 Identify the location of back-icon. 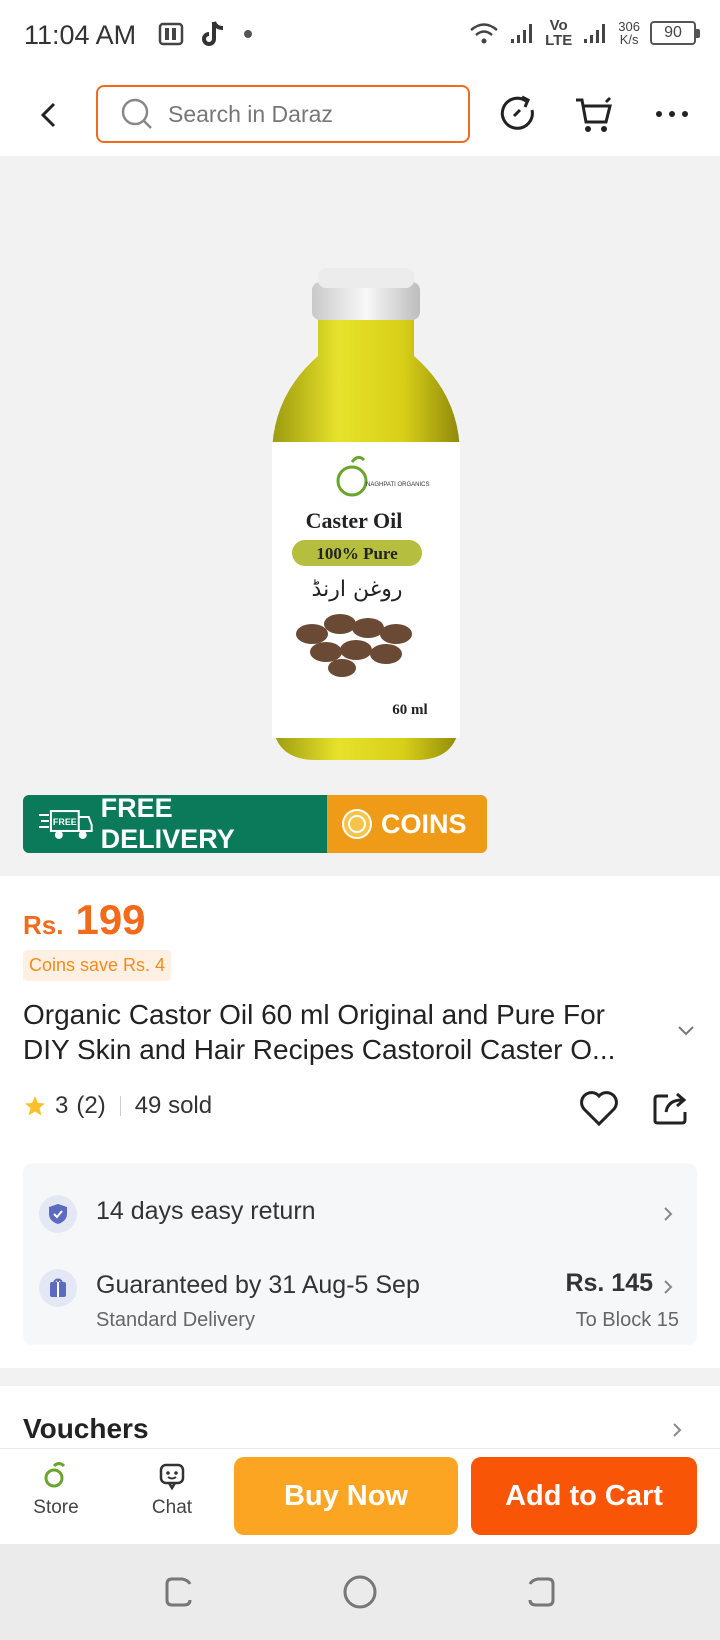
(49, 115).